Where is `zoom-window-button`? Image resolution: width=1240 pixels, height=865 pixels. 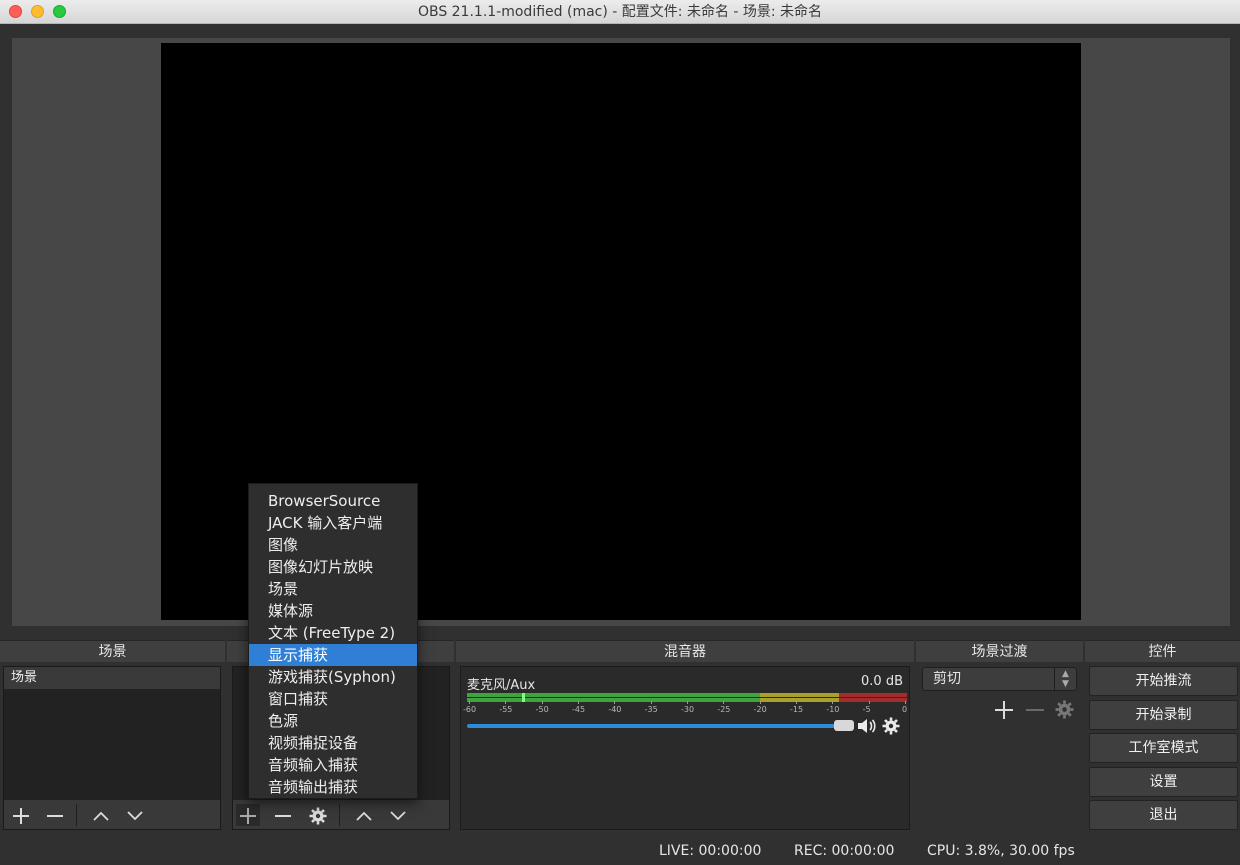
zoom-window-button is located at coordinates (59, 11).